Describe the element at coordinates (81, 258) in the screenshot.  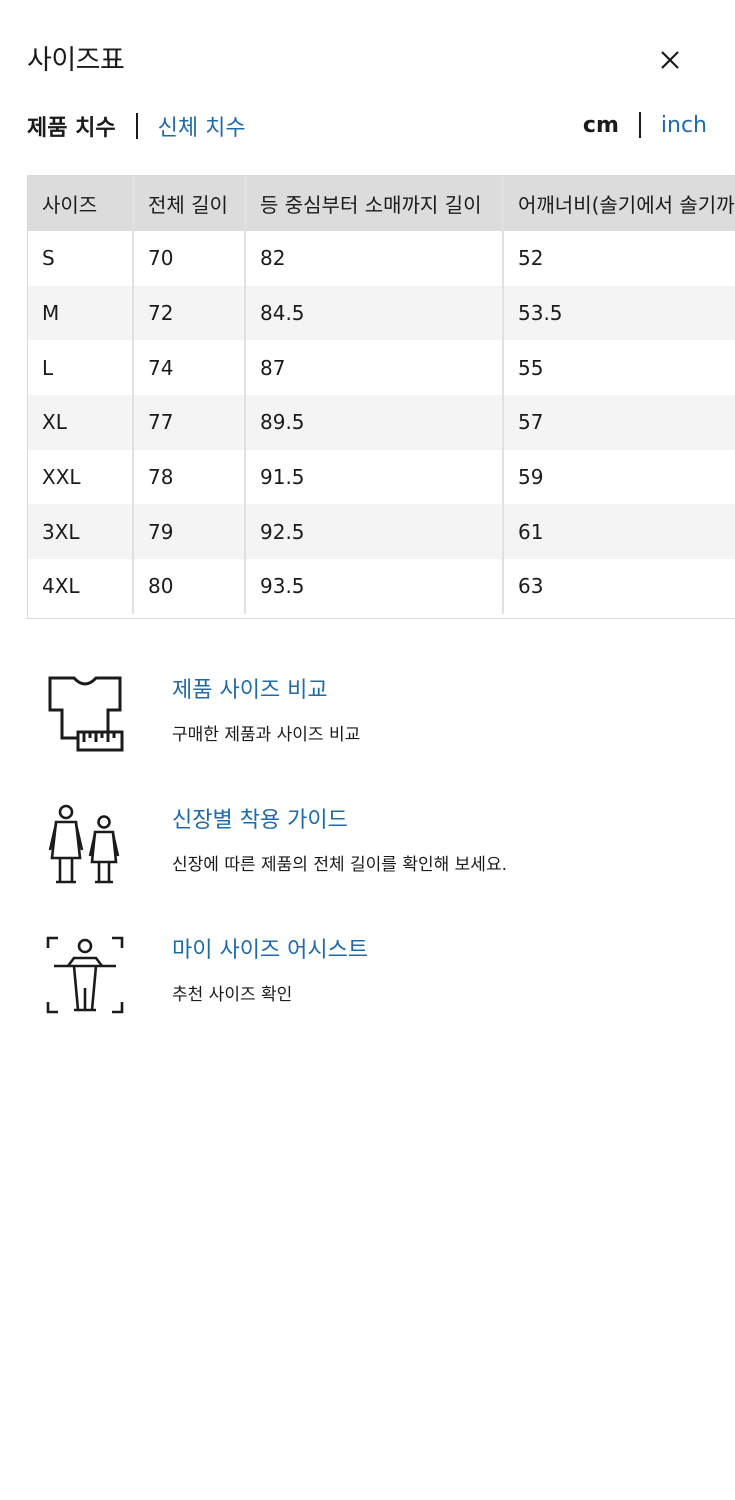
I see `size-cell: S` at that location.